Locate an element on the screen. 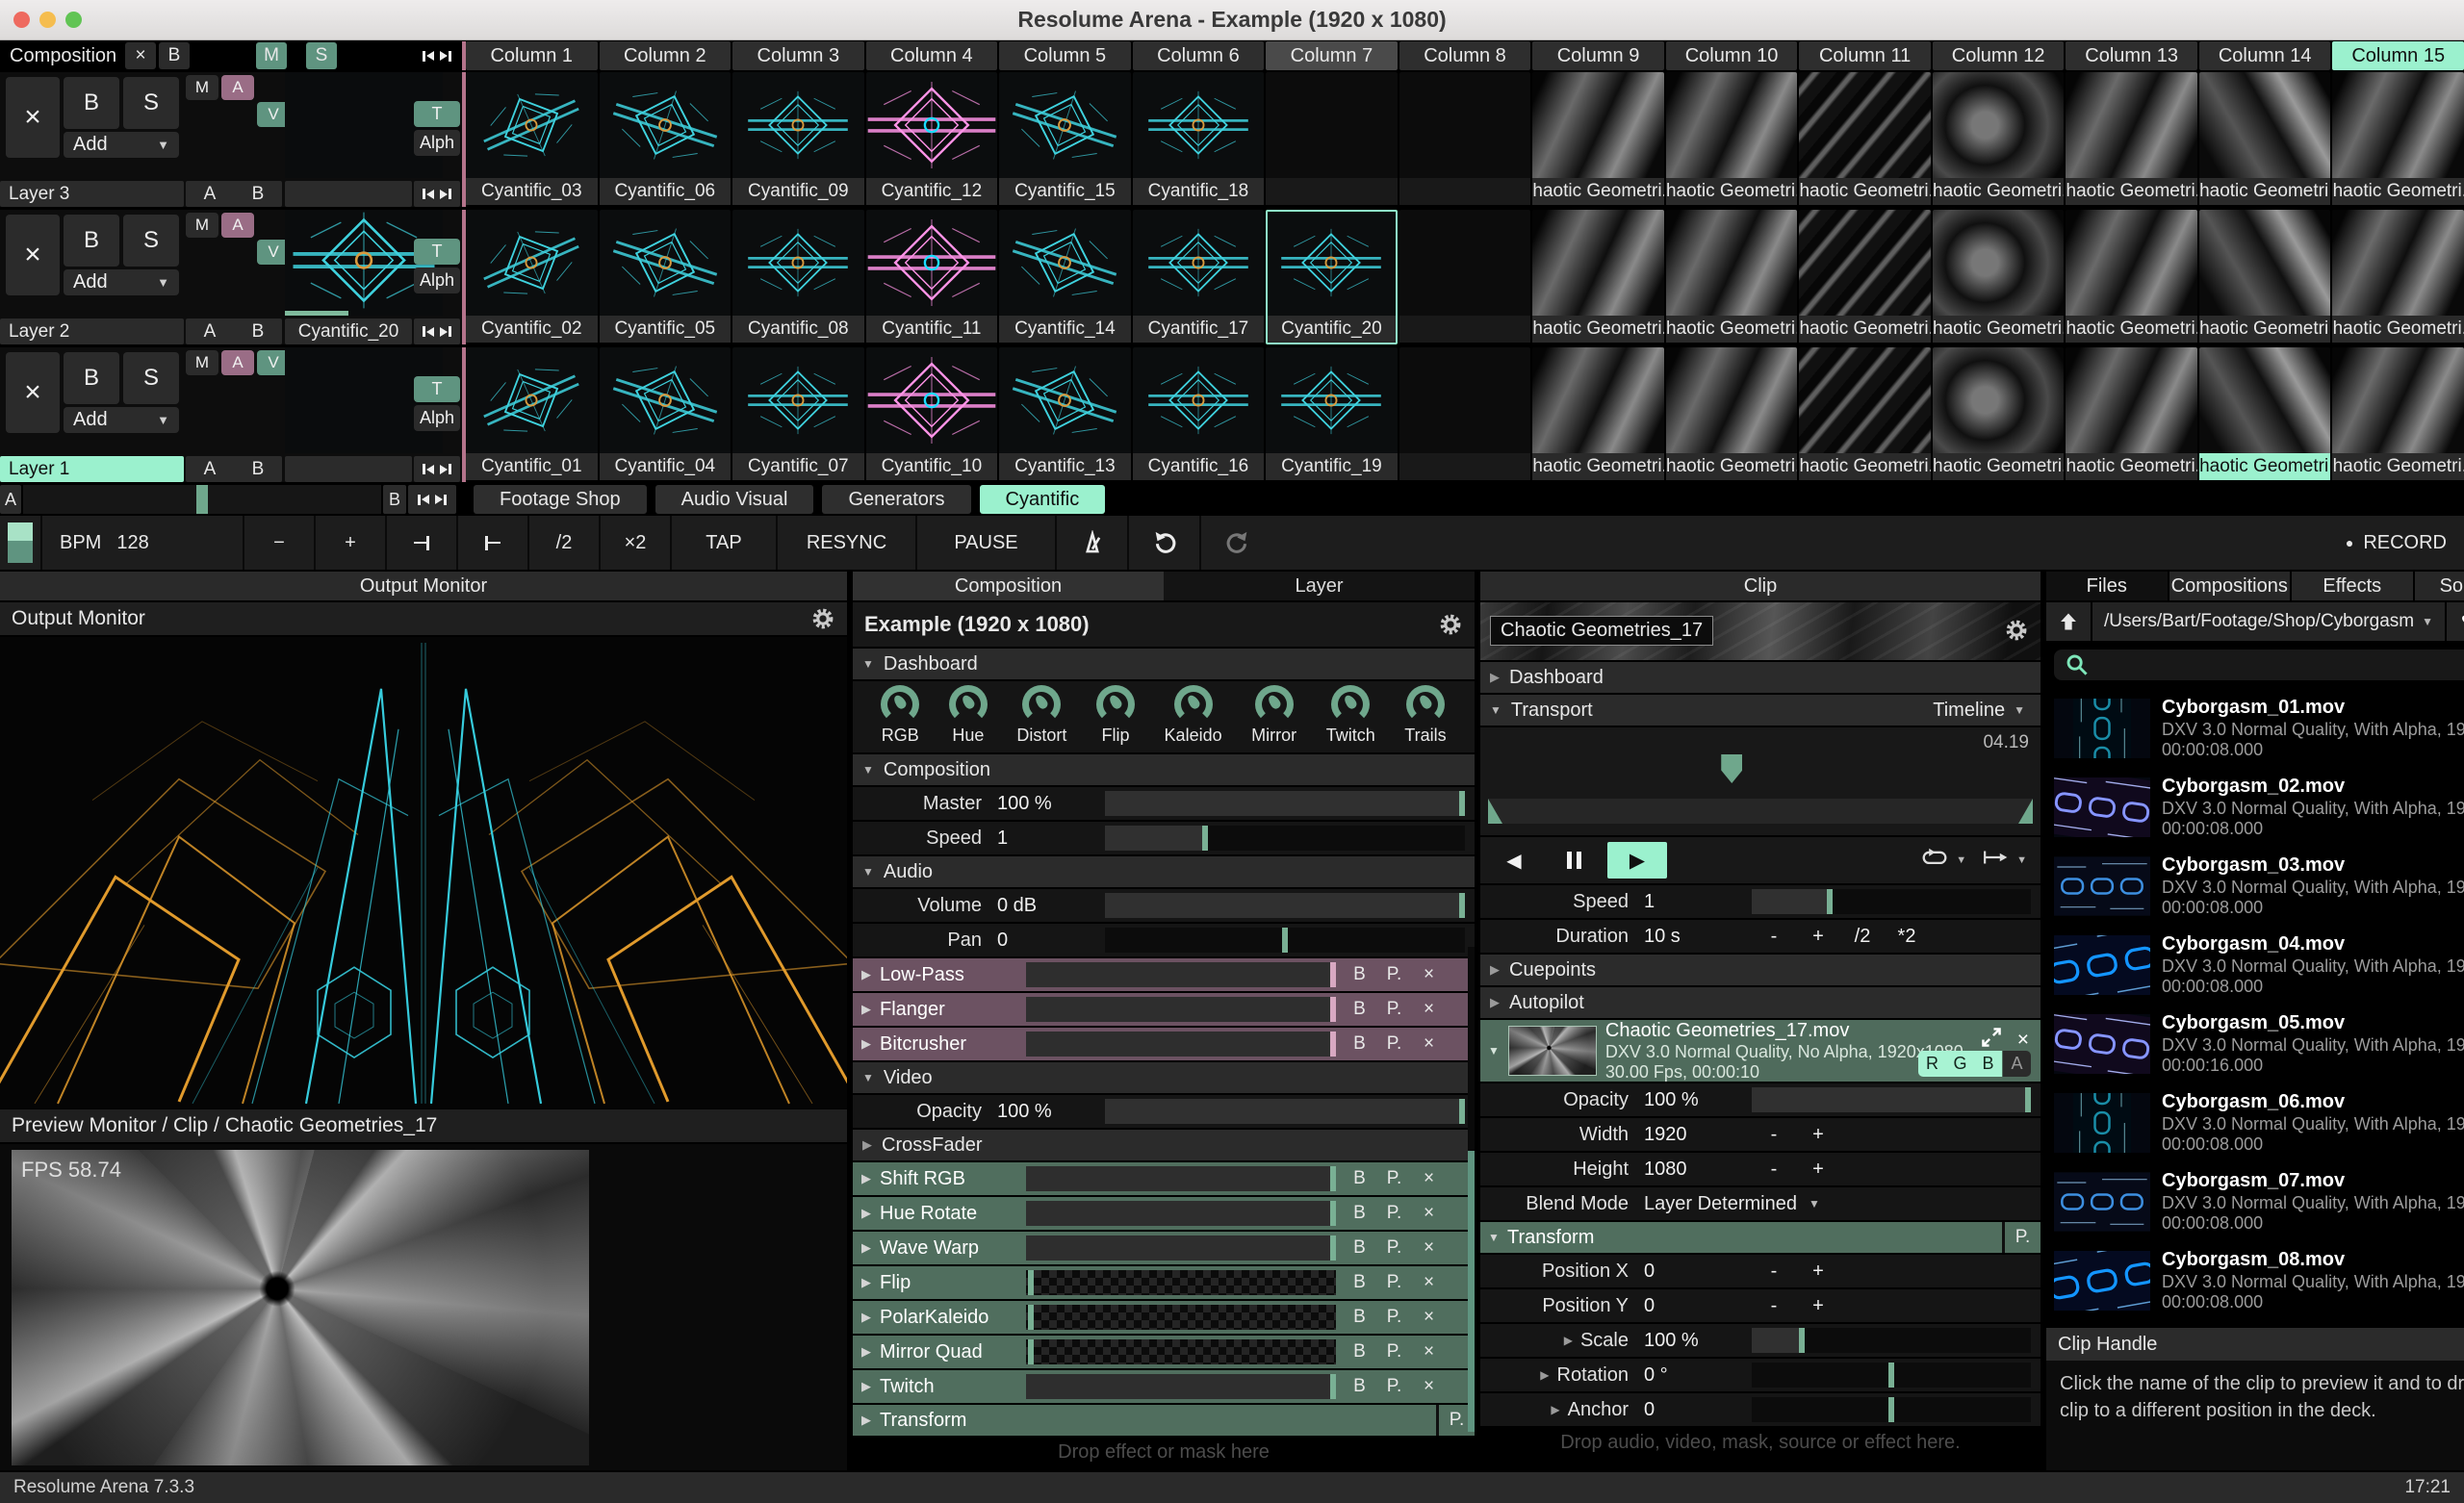 The width and height of the screenshot is (2464, 1503). clip-cell is located at coordinates (1332, 139).